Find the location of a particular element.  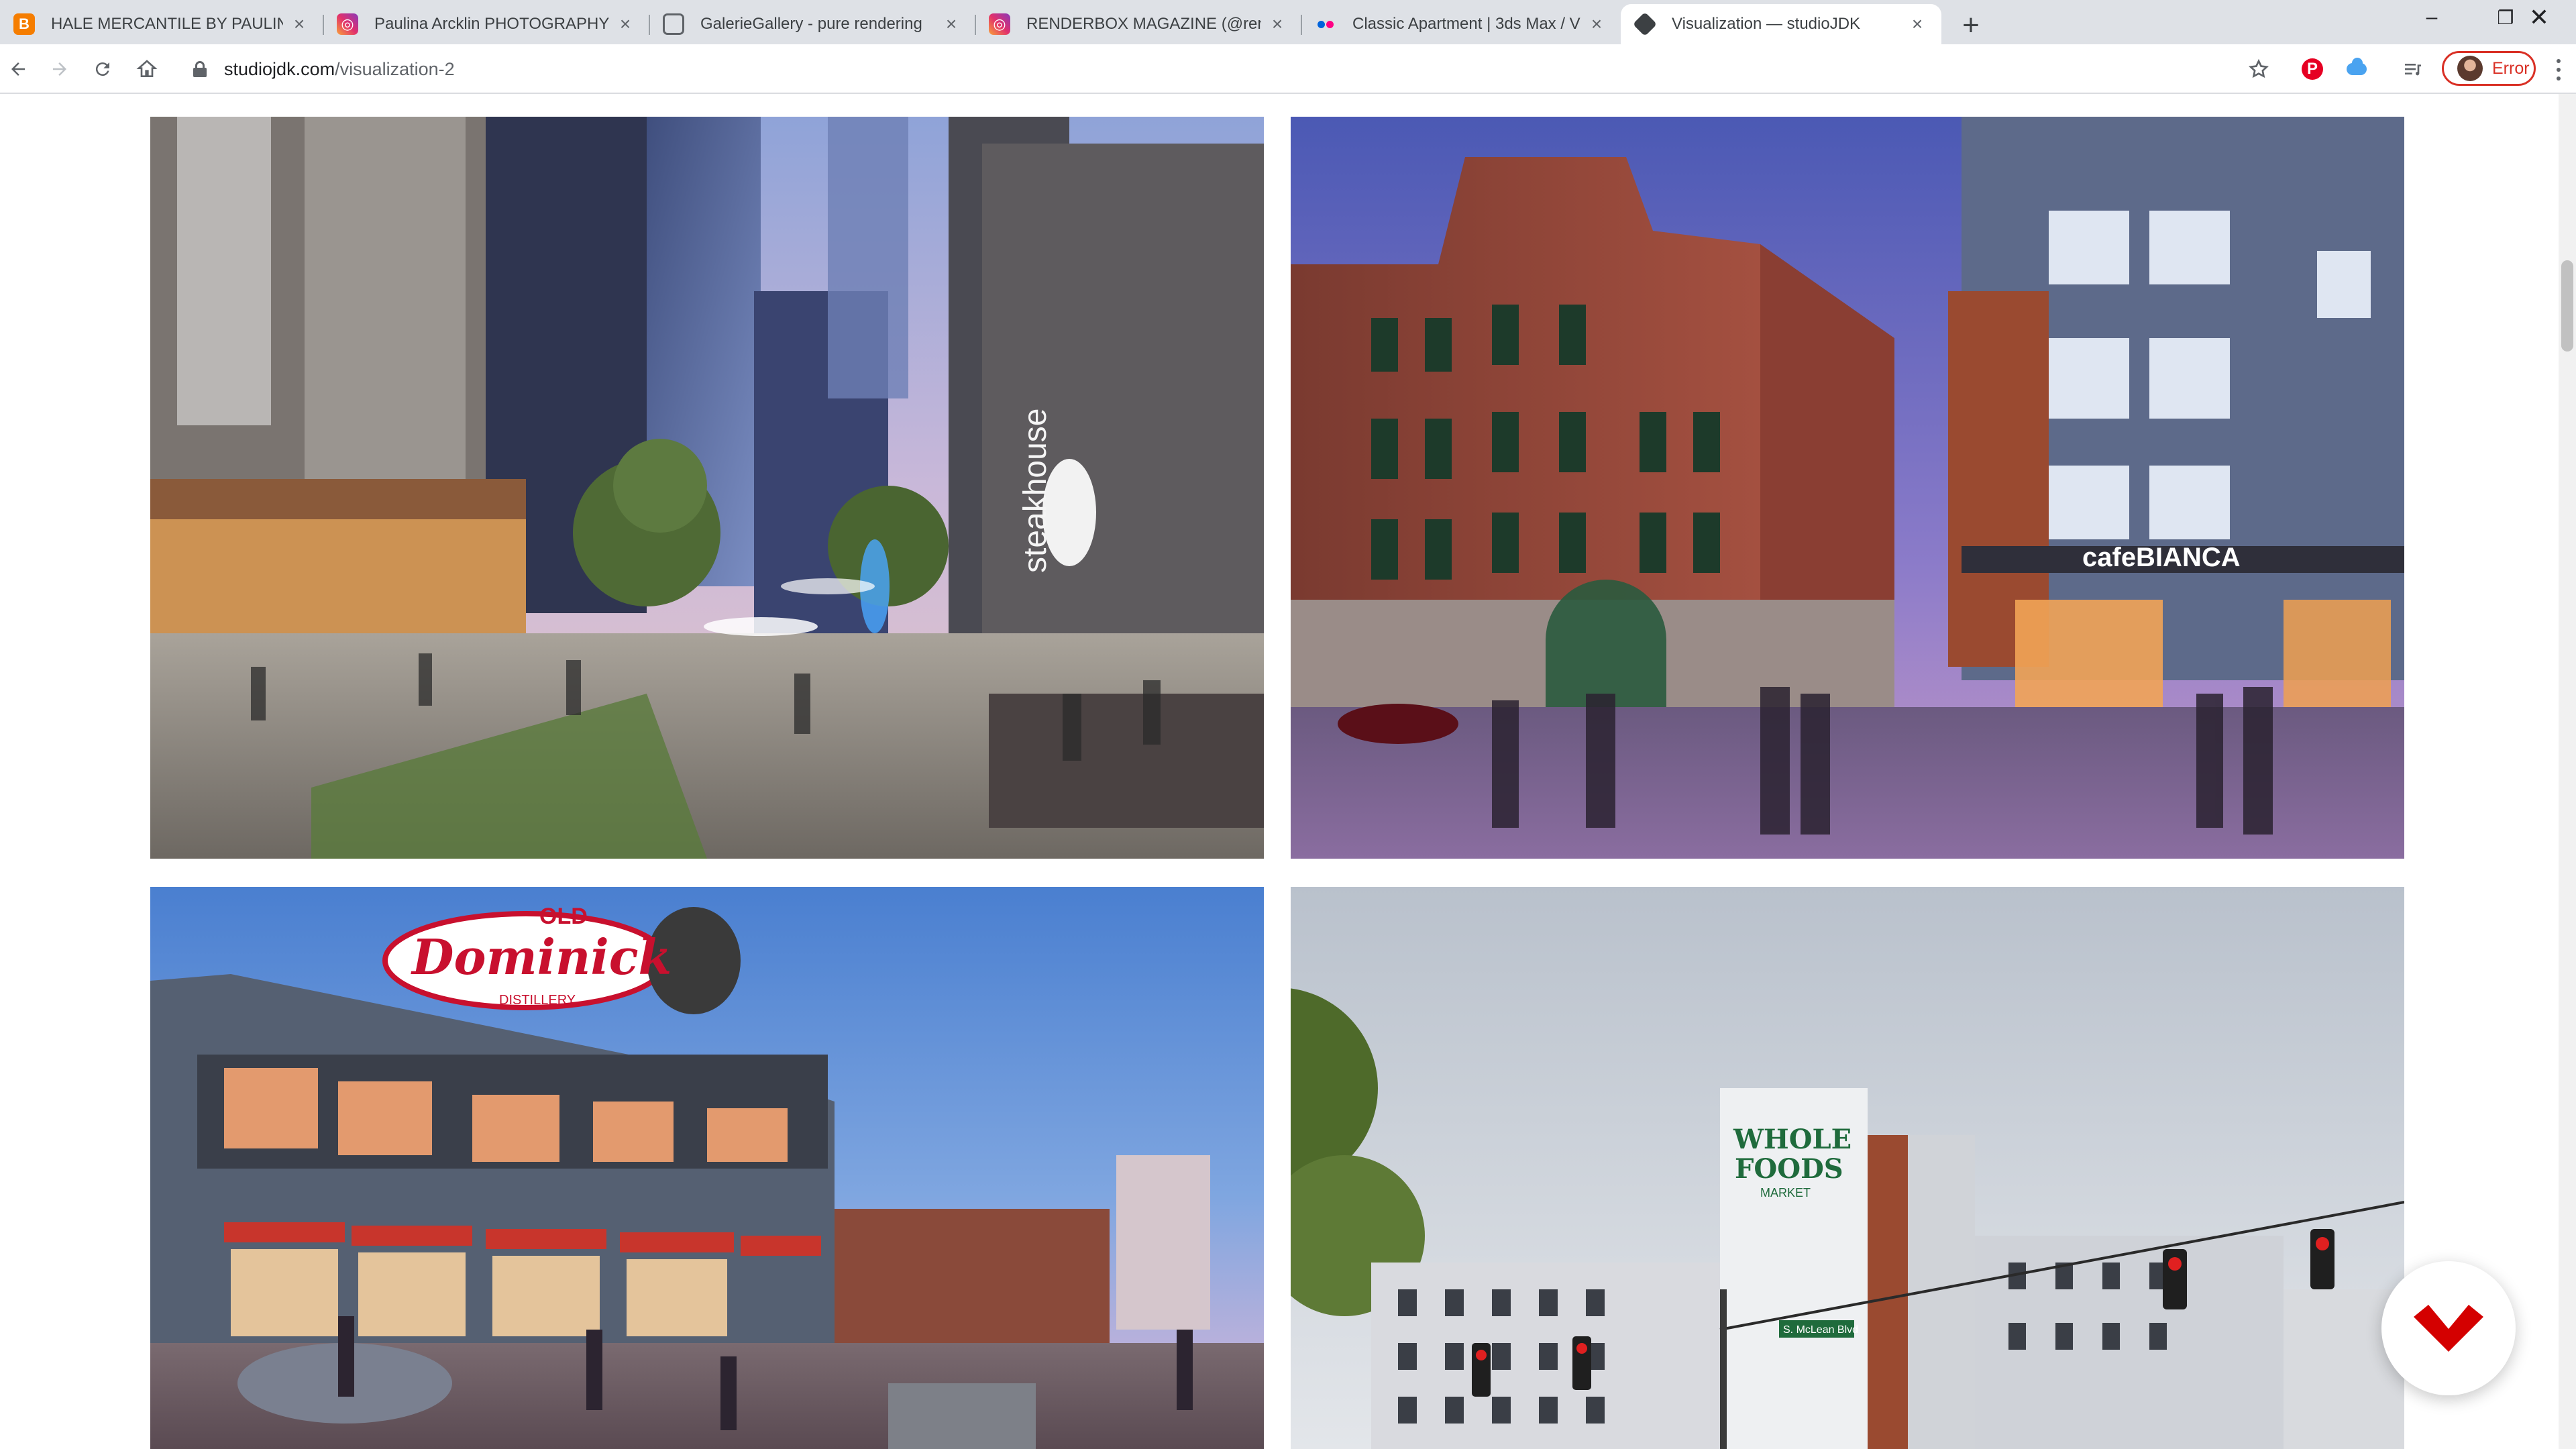

url-text: studiojdk.com/visualization-2 is located at coordinates (339, 69).